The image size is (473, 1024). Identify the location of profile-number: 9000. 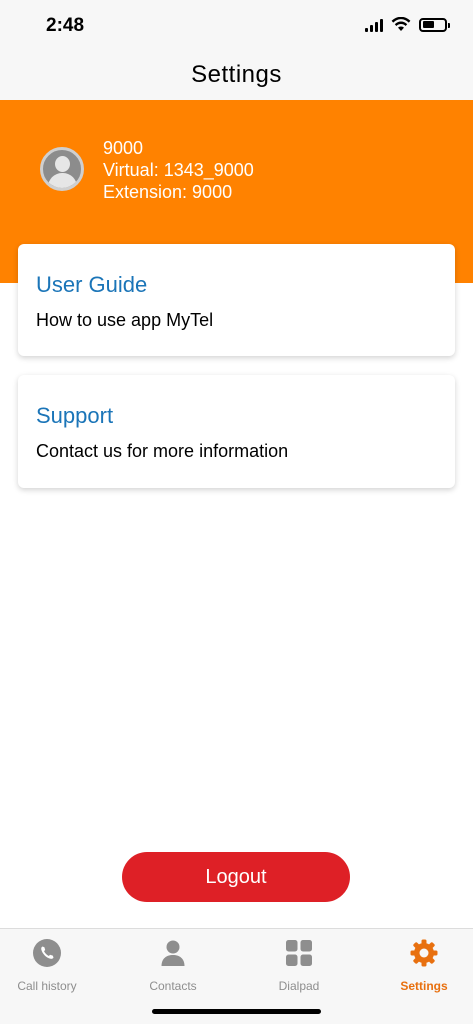
(123, 148).